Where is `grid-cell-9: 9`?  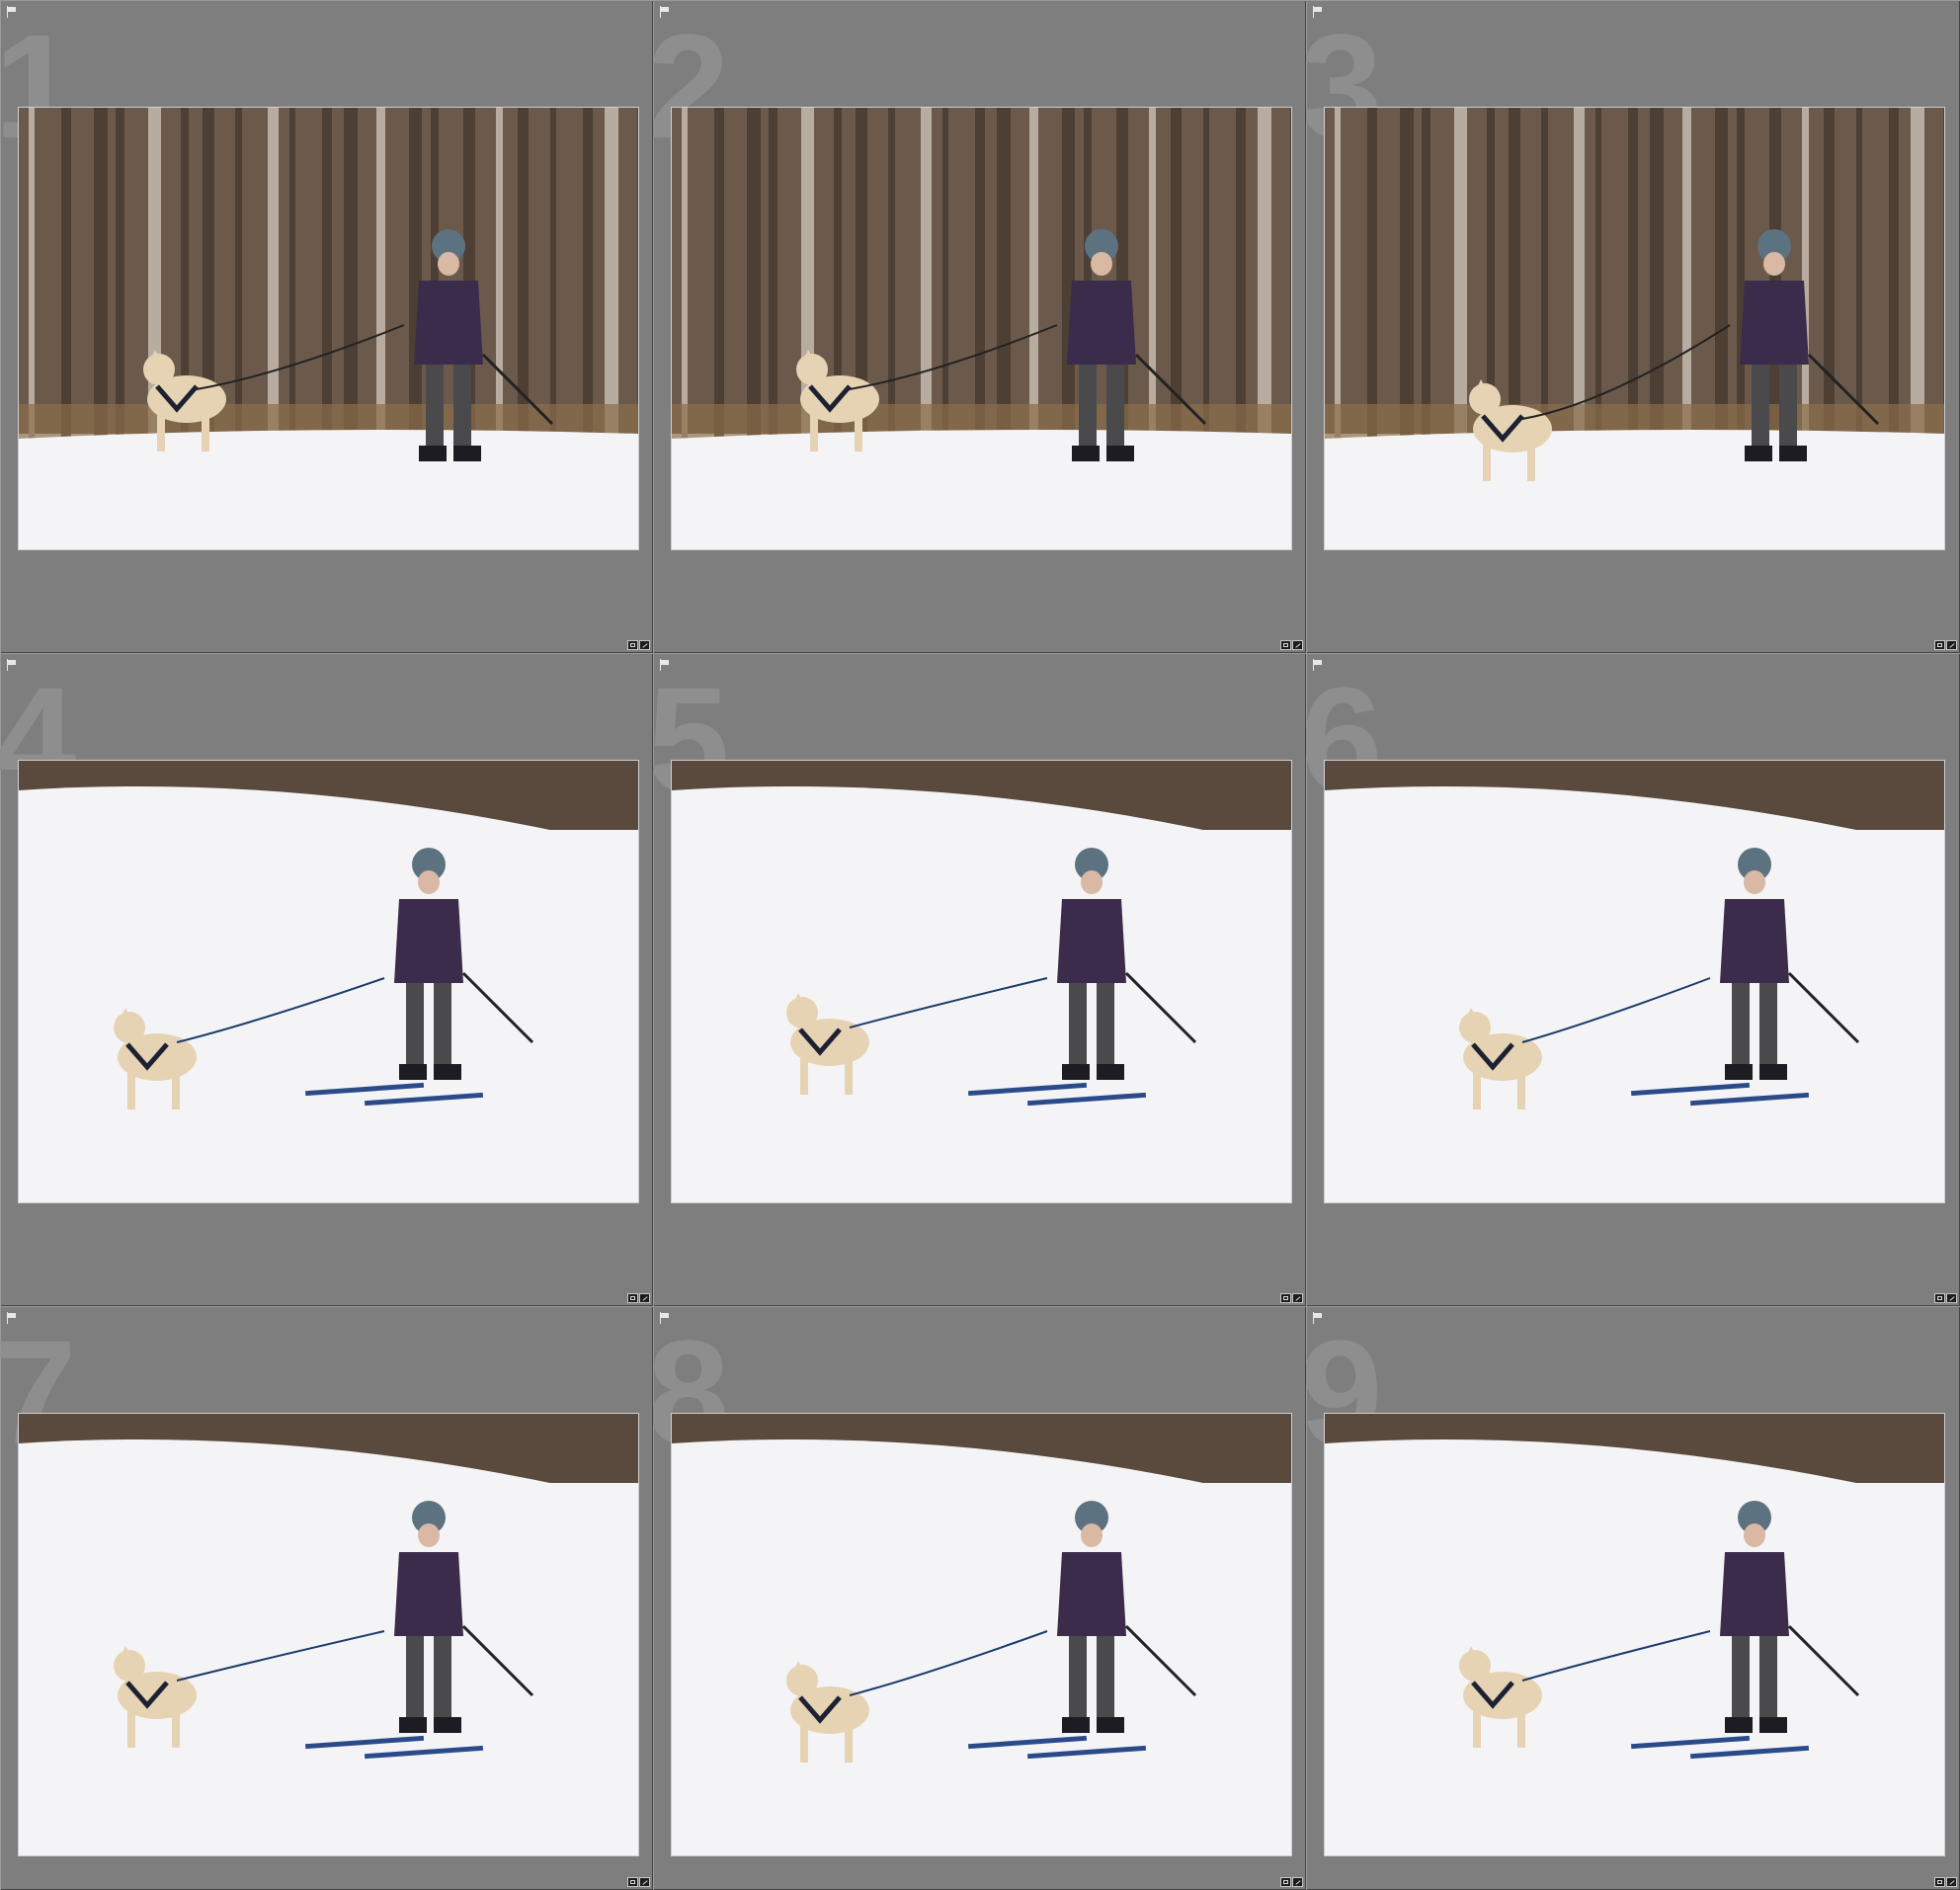 grid-cell-9: 9 is located at coordinates (1633, 1598).